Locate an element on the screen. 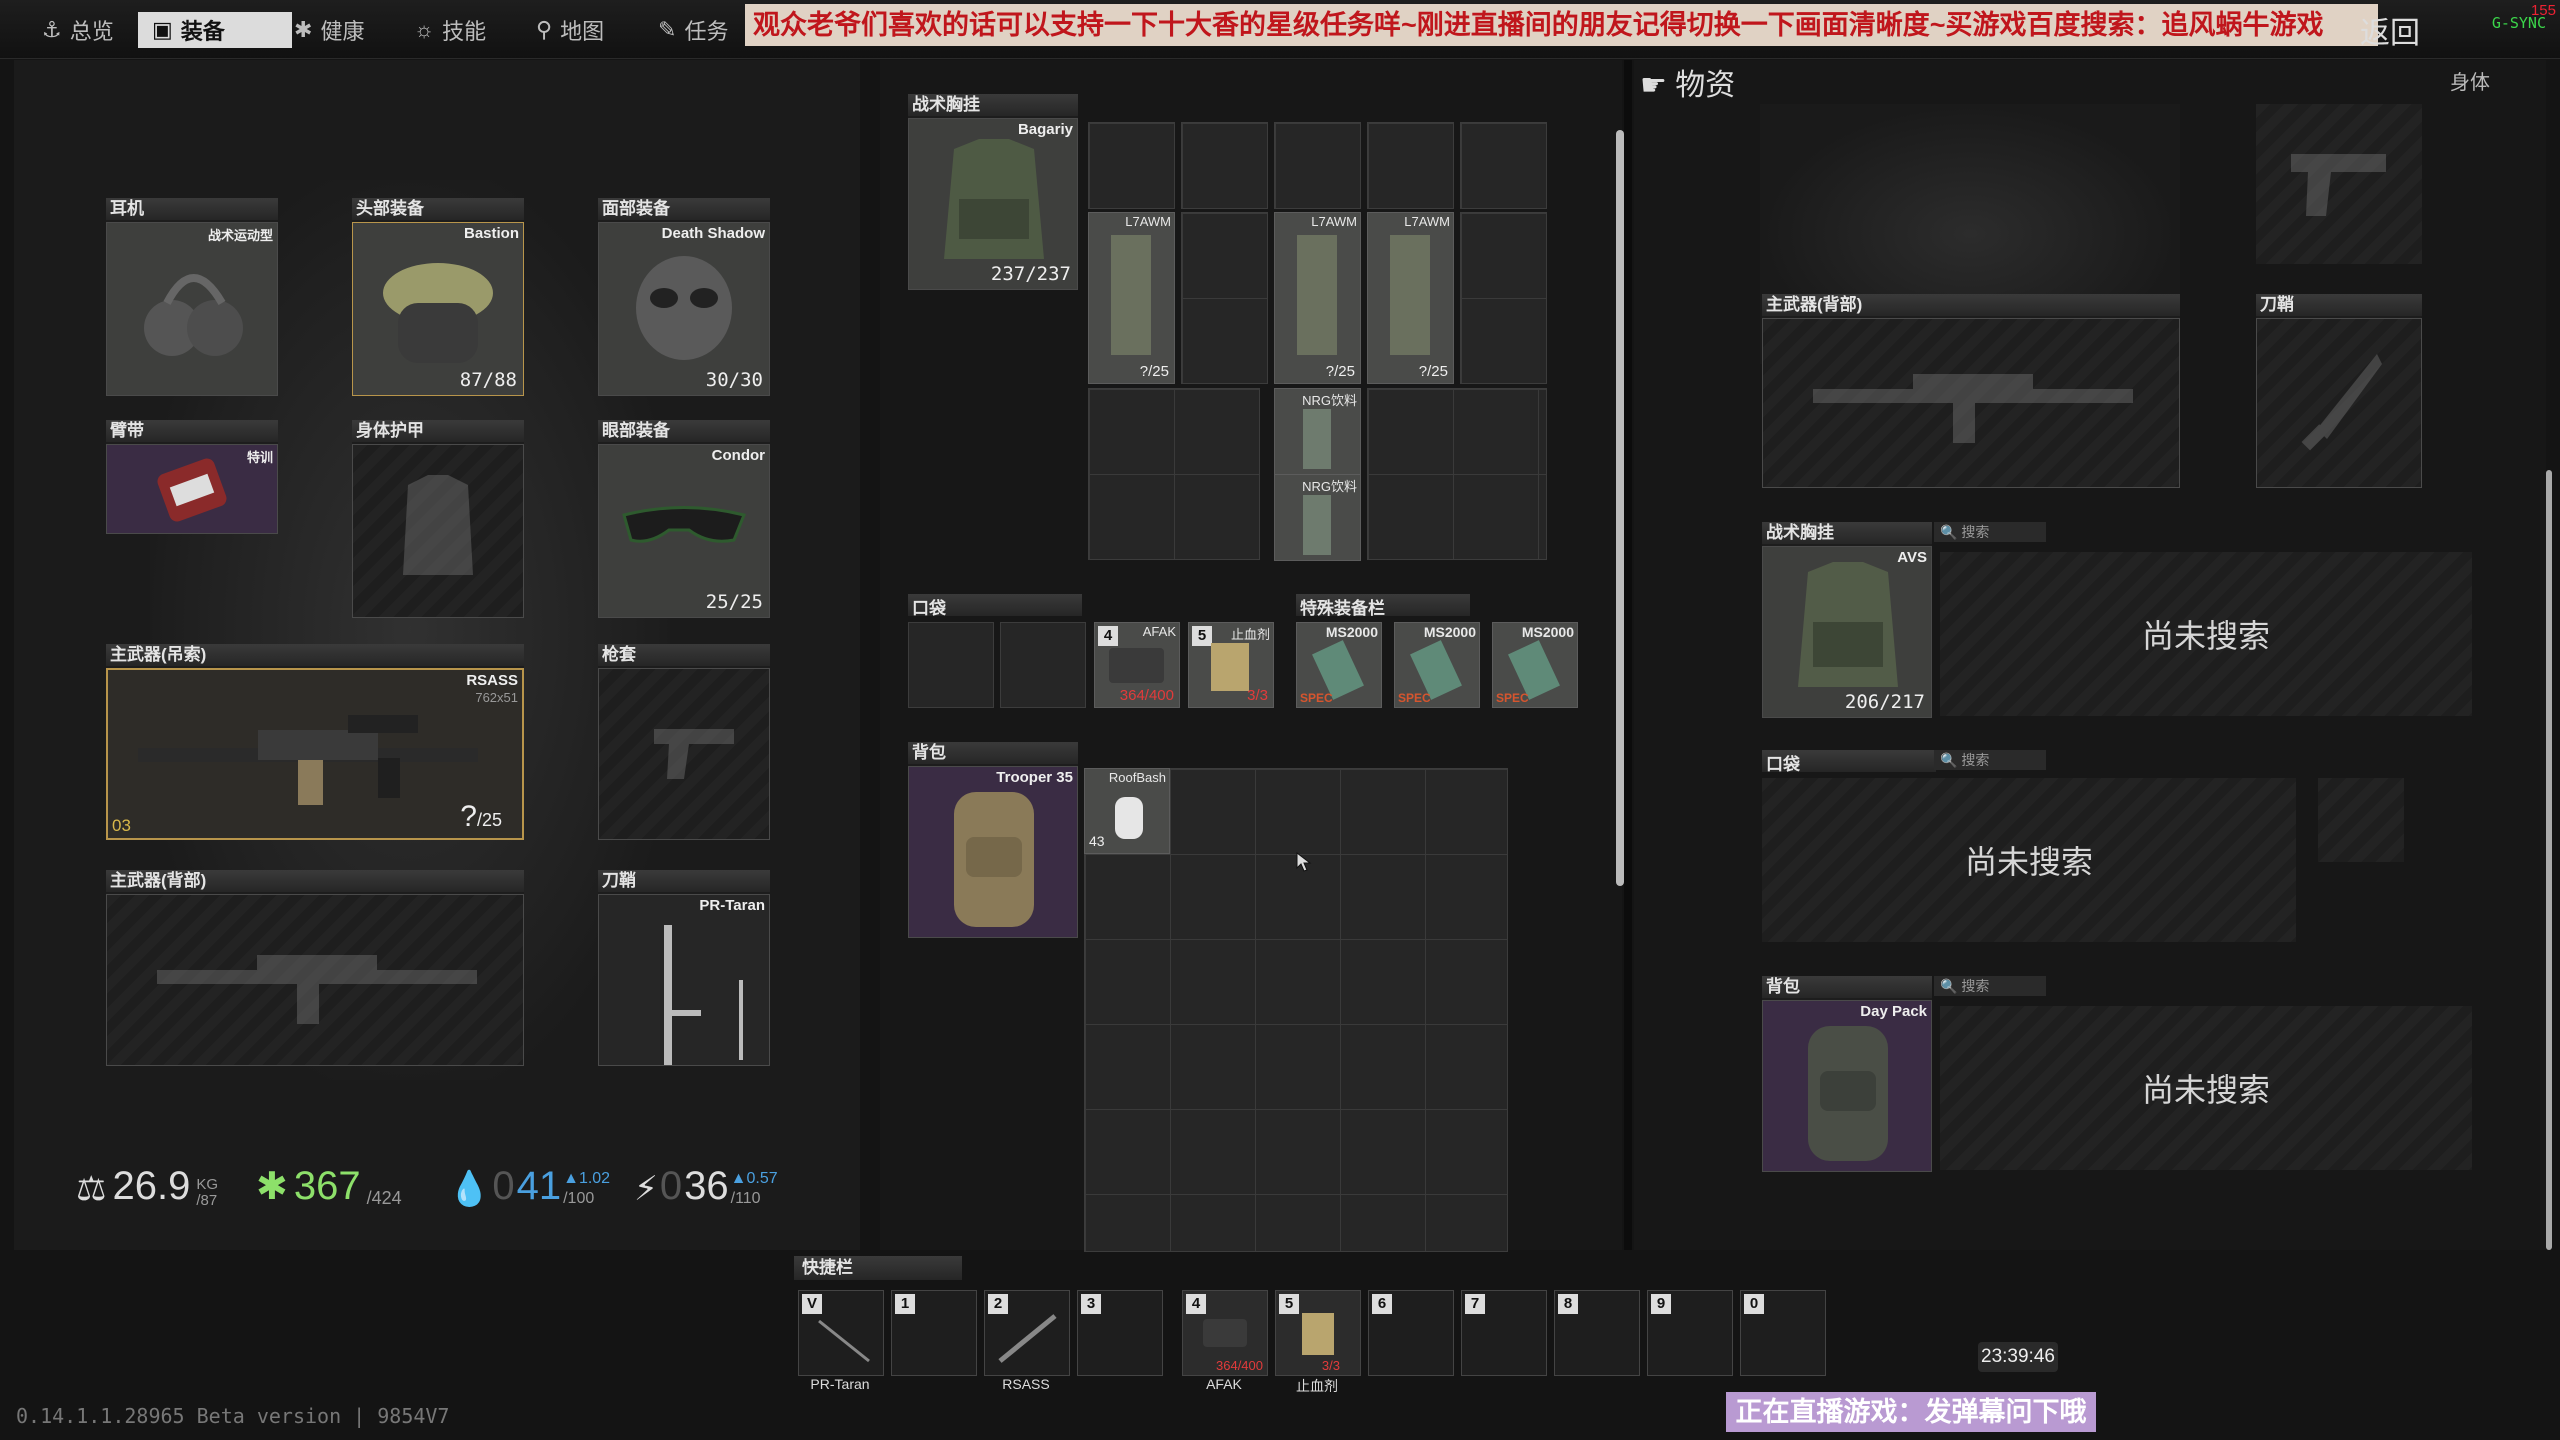 Image resolution: width=2560 pixels, height=1440 pixels. rig-slot: 战术胸挂 Bagariy 237/237 is located at coordinates (993, 192).